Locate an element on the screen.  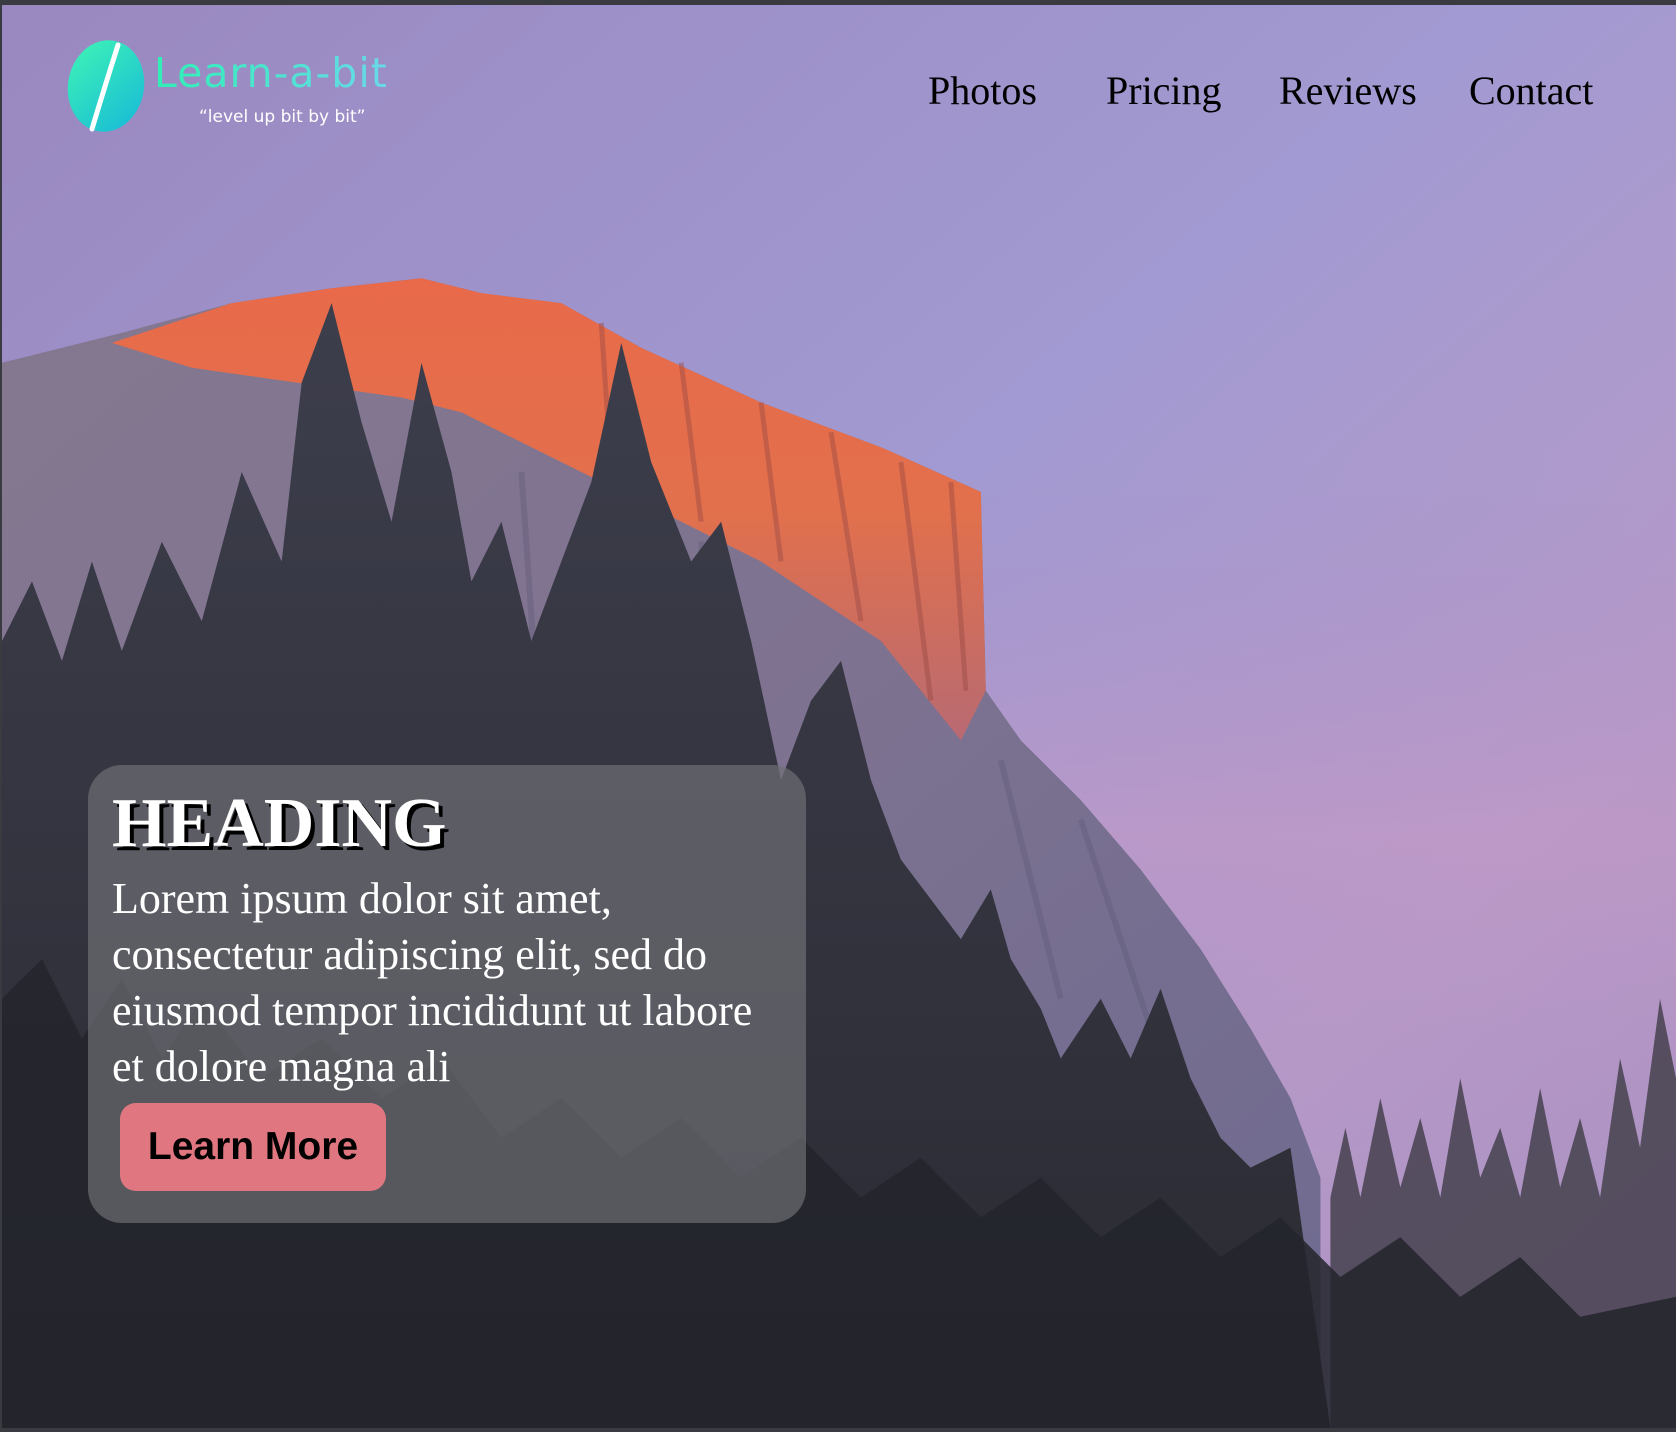
learn-more-button: Learn More is located at coordinates (253, 1147).